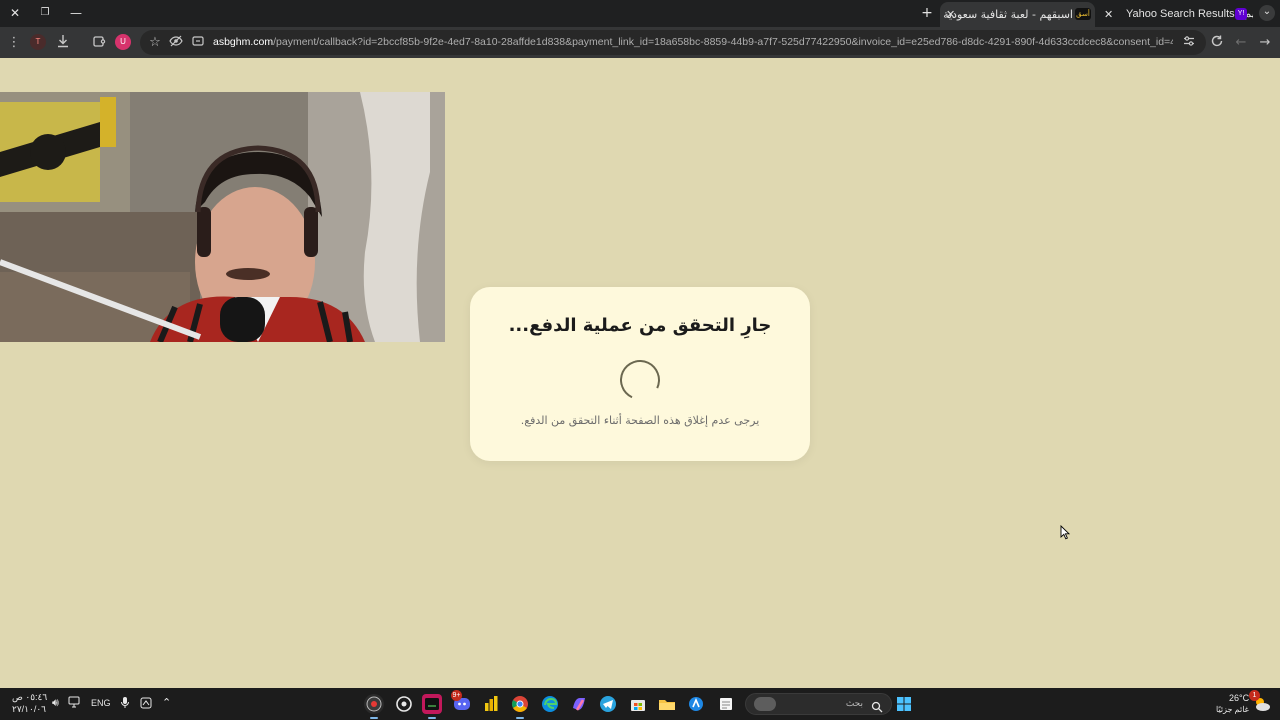  I want to click on eye-off-icon, so click(176, 43).